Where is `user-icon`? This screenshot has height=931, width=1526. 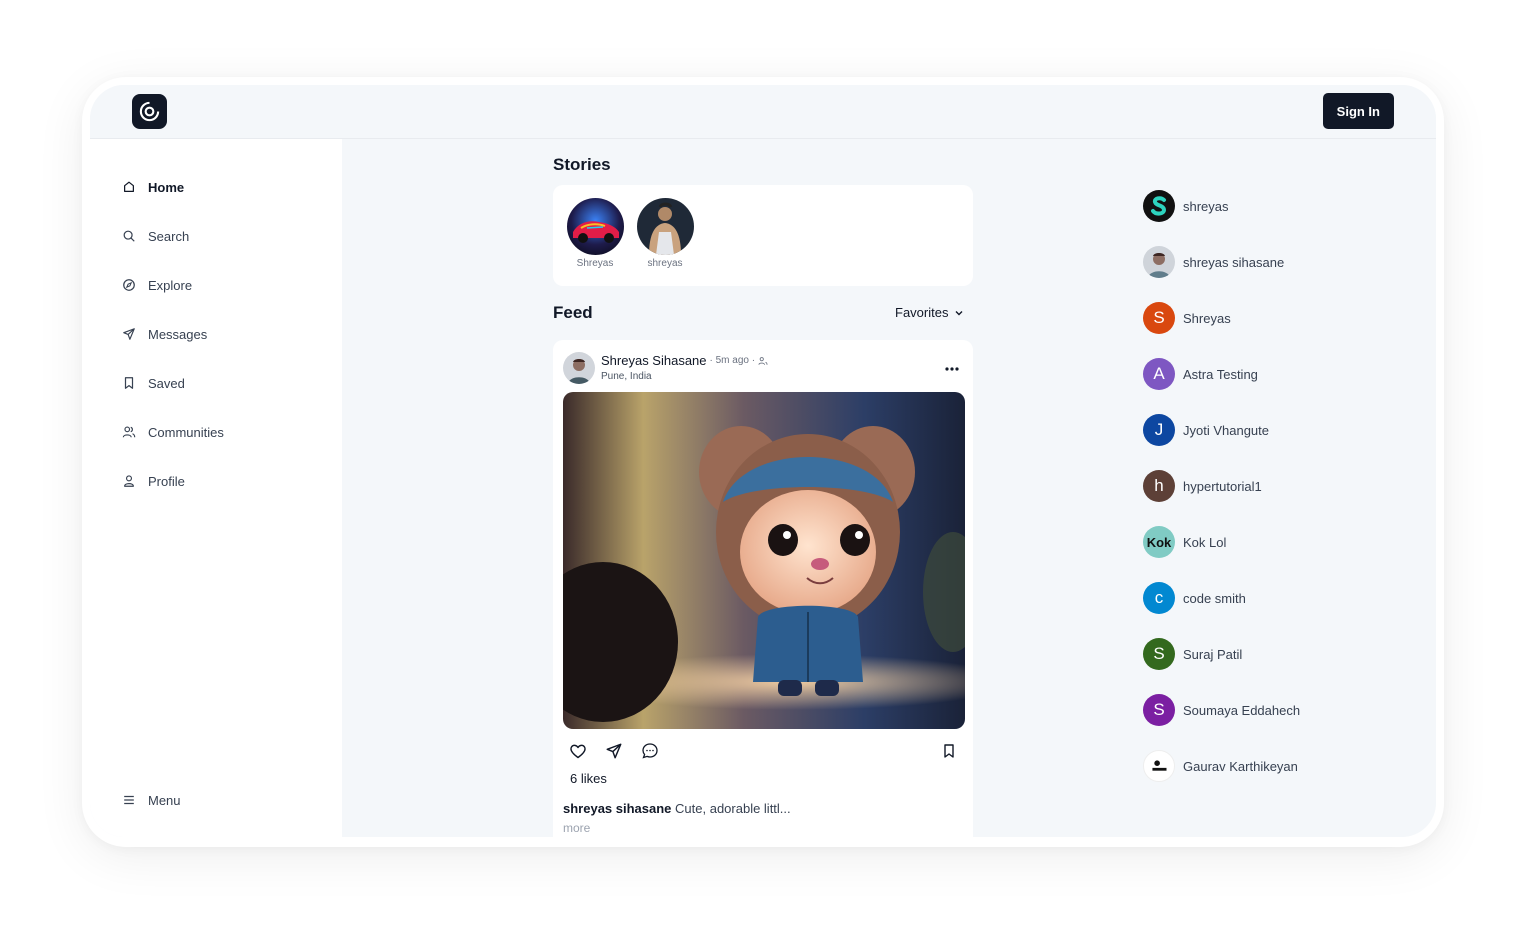 user-icon is located at coordinates (129, 481).